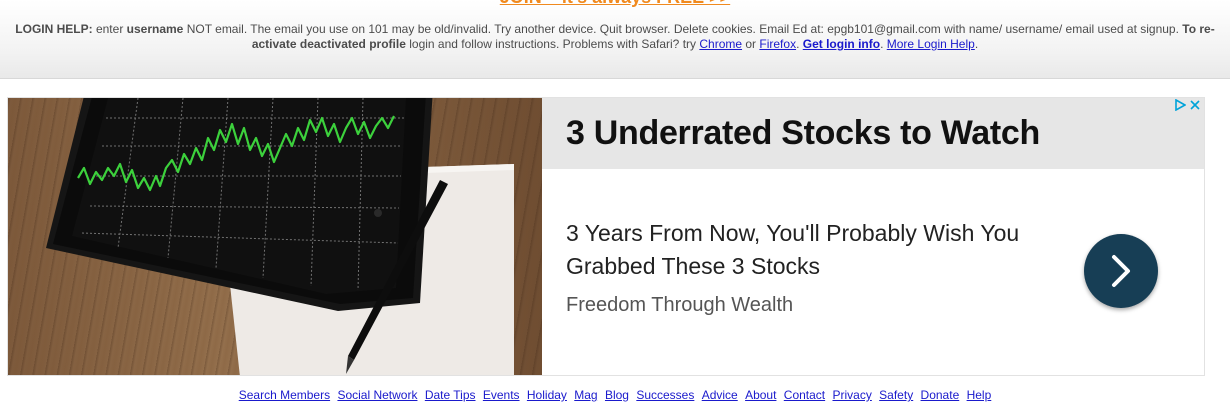 The image size is (1230, 413). I want to click on footer-link-blog: Blog, so click(617, 395).